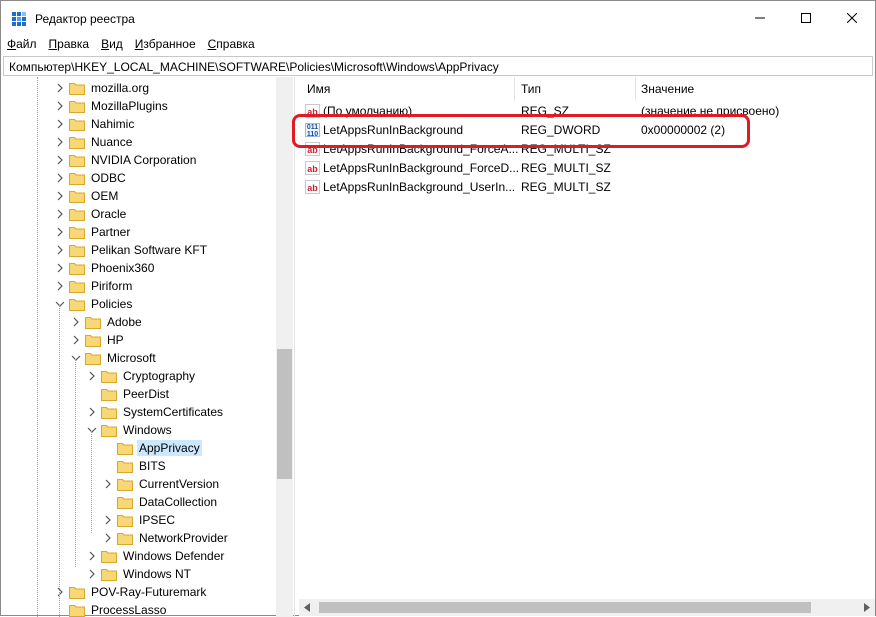 Image resolution: width=876 pixels, height=617 pixels. I want to click on menu-edit: Правка, so click(69, 45).